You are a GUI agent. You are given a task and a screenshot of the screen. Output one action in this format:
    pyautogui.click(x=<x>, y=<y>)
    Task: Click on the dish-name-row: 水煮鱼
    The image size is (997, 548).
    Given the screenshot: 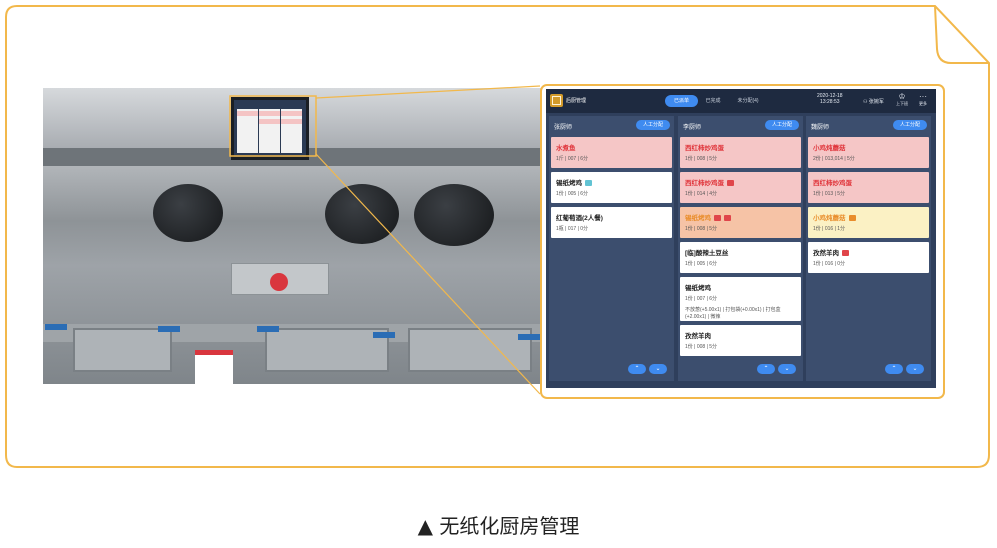 What is the action you would take?
    pyautogui.click(x=566, y=147)
    